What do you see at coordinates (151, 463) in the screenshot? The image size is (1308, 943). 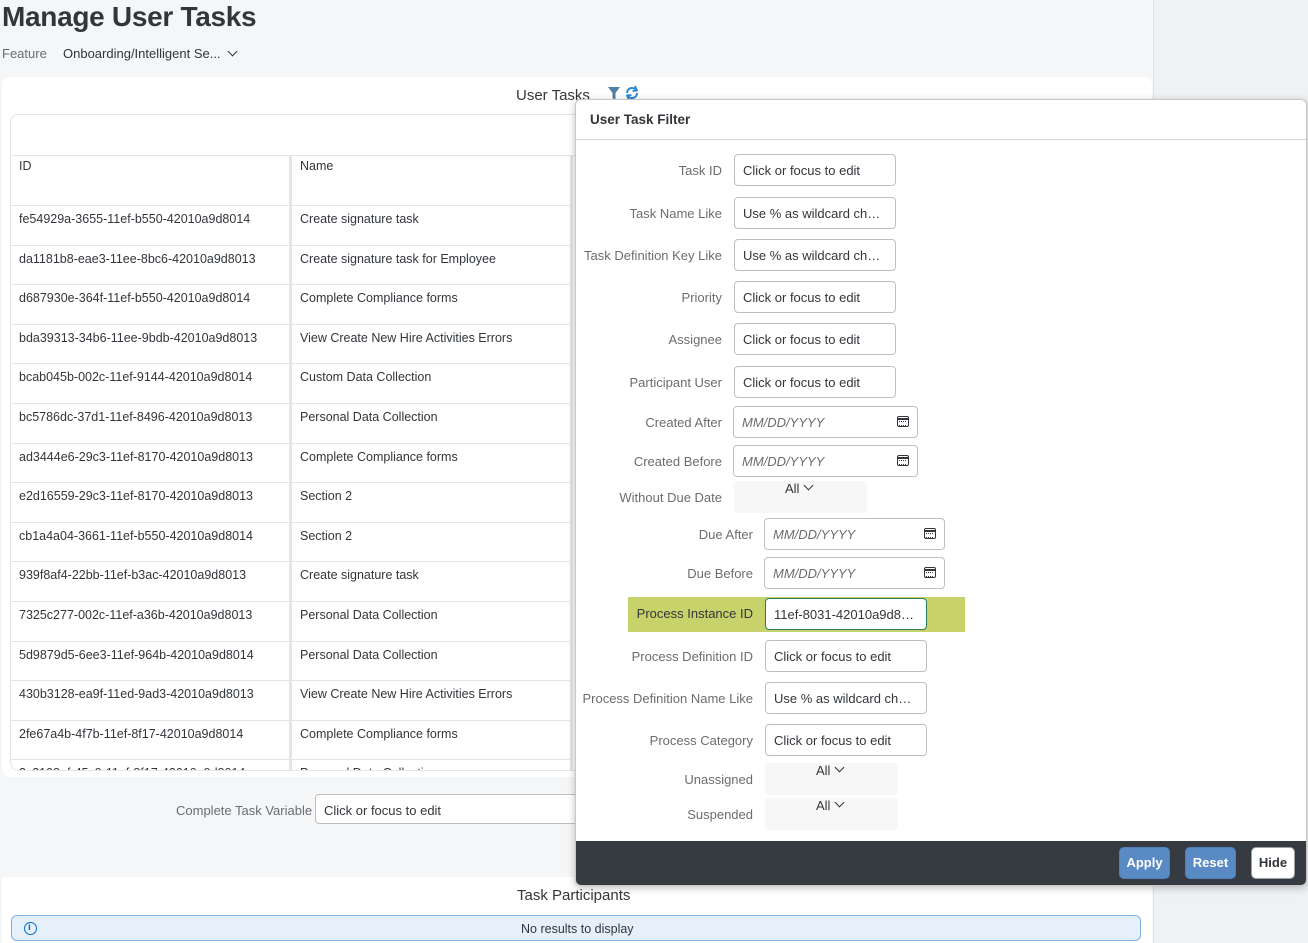 I see `task-id-cell: ad3444e6-29c3-11ef-8170-42010a9d8013` at bounding box center [151, 463].